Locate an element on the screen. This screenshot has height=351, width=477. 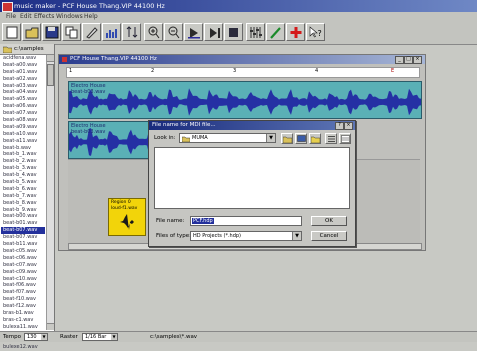
menu-file: File is located at coordinates (11, 16).